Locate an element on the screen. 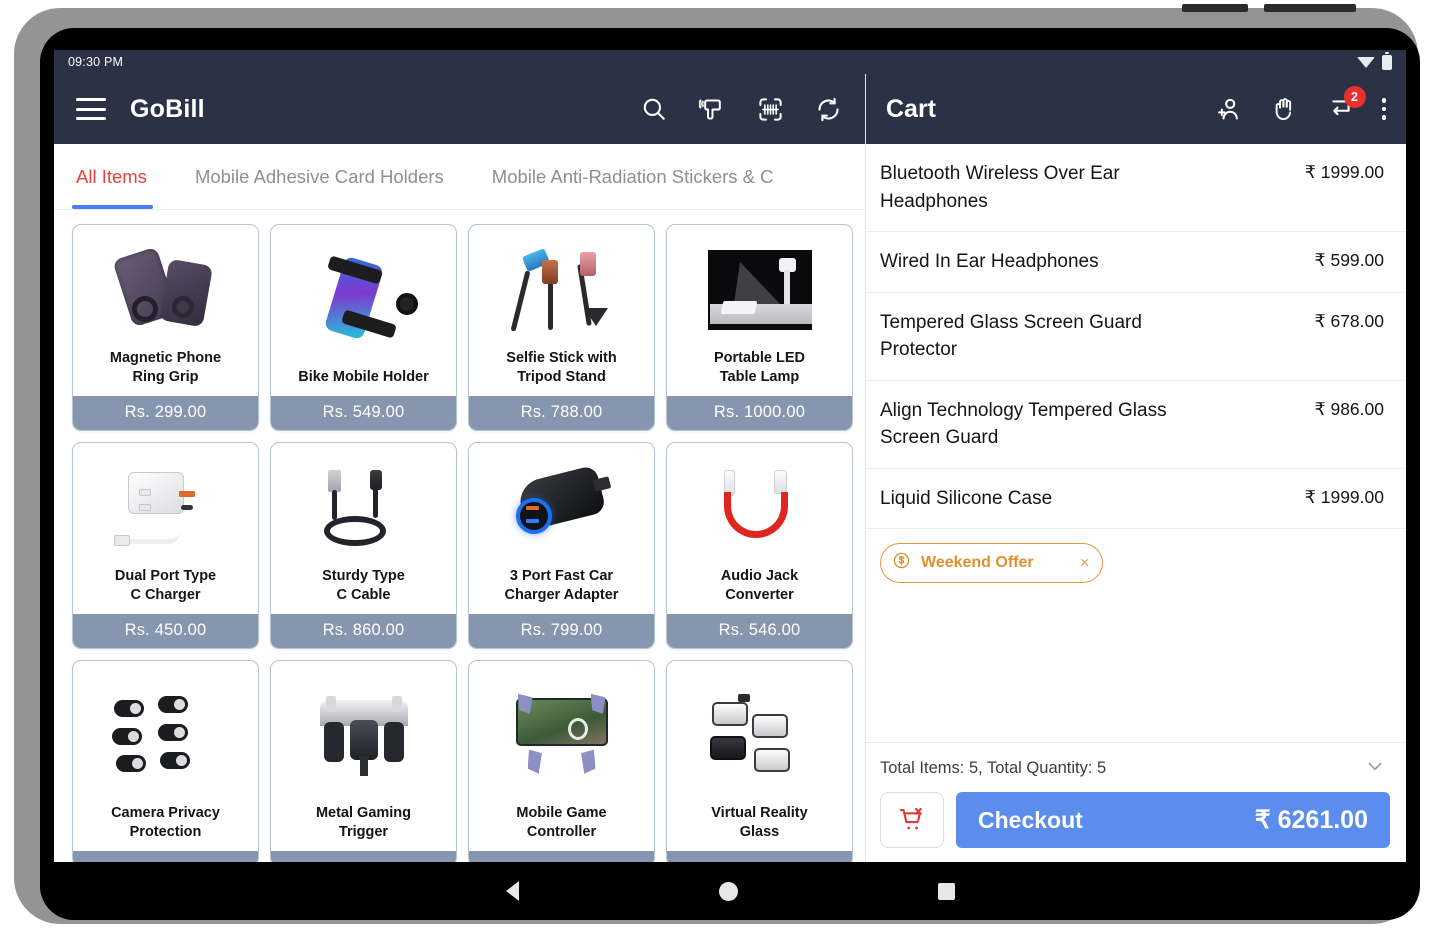 The width and height of the screenshot is (1432, 932). product-price: Rs. 860.00 is located at coordinates (363, 631).